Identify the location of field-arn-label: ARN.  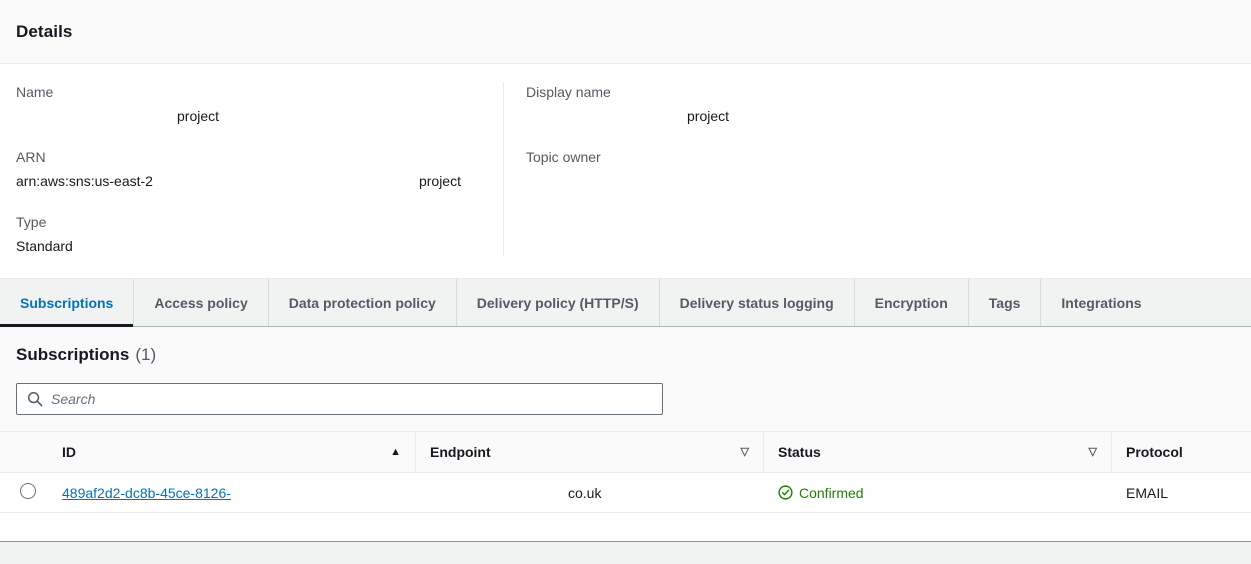
(31, 157).